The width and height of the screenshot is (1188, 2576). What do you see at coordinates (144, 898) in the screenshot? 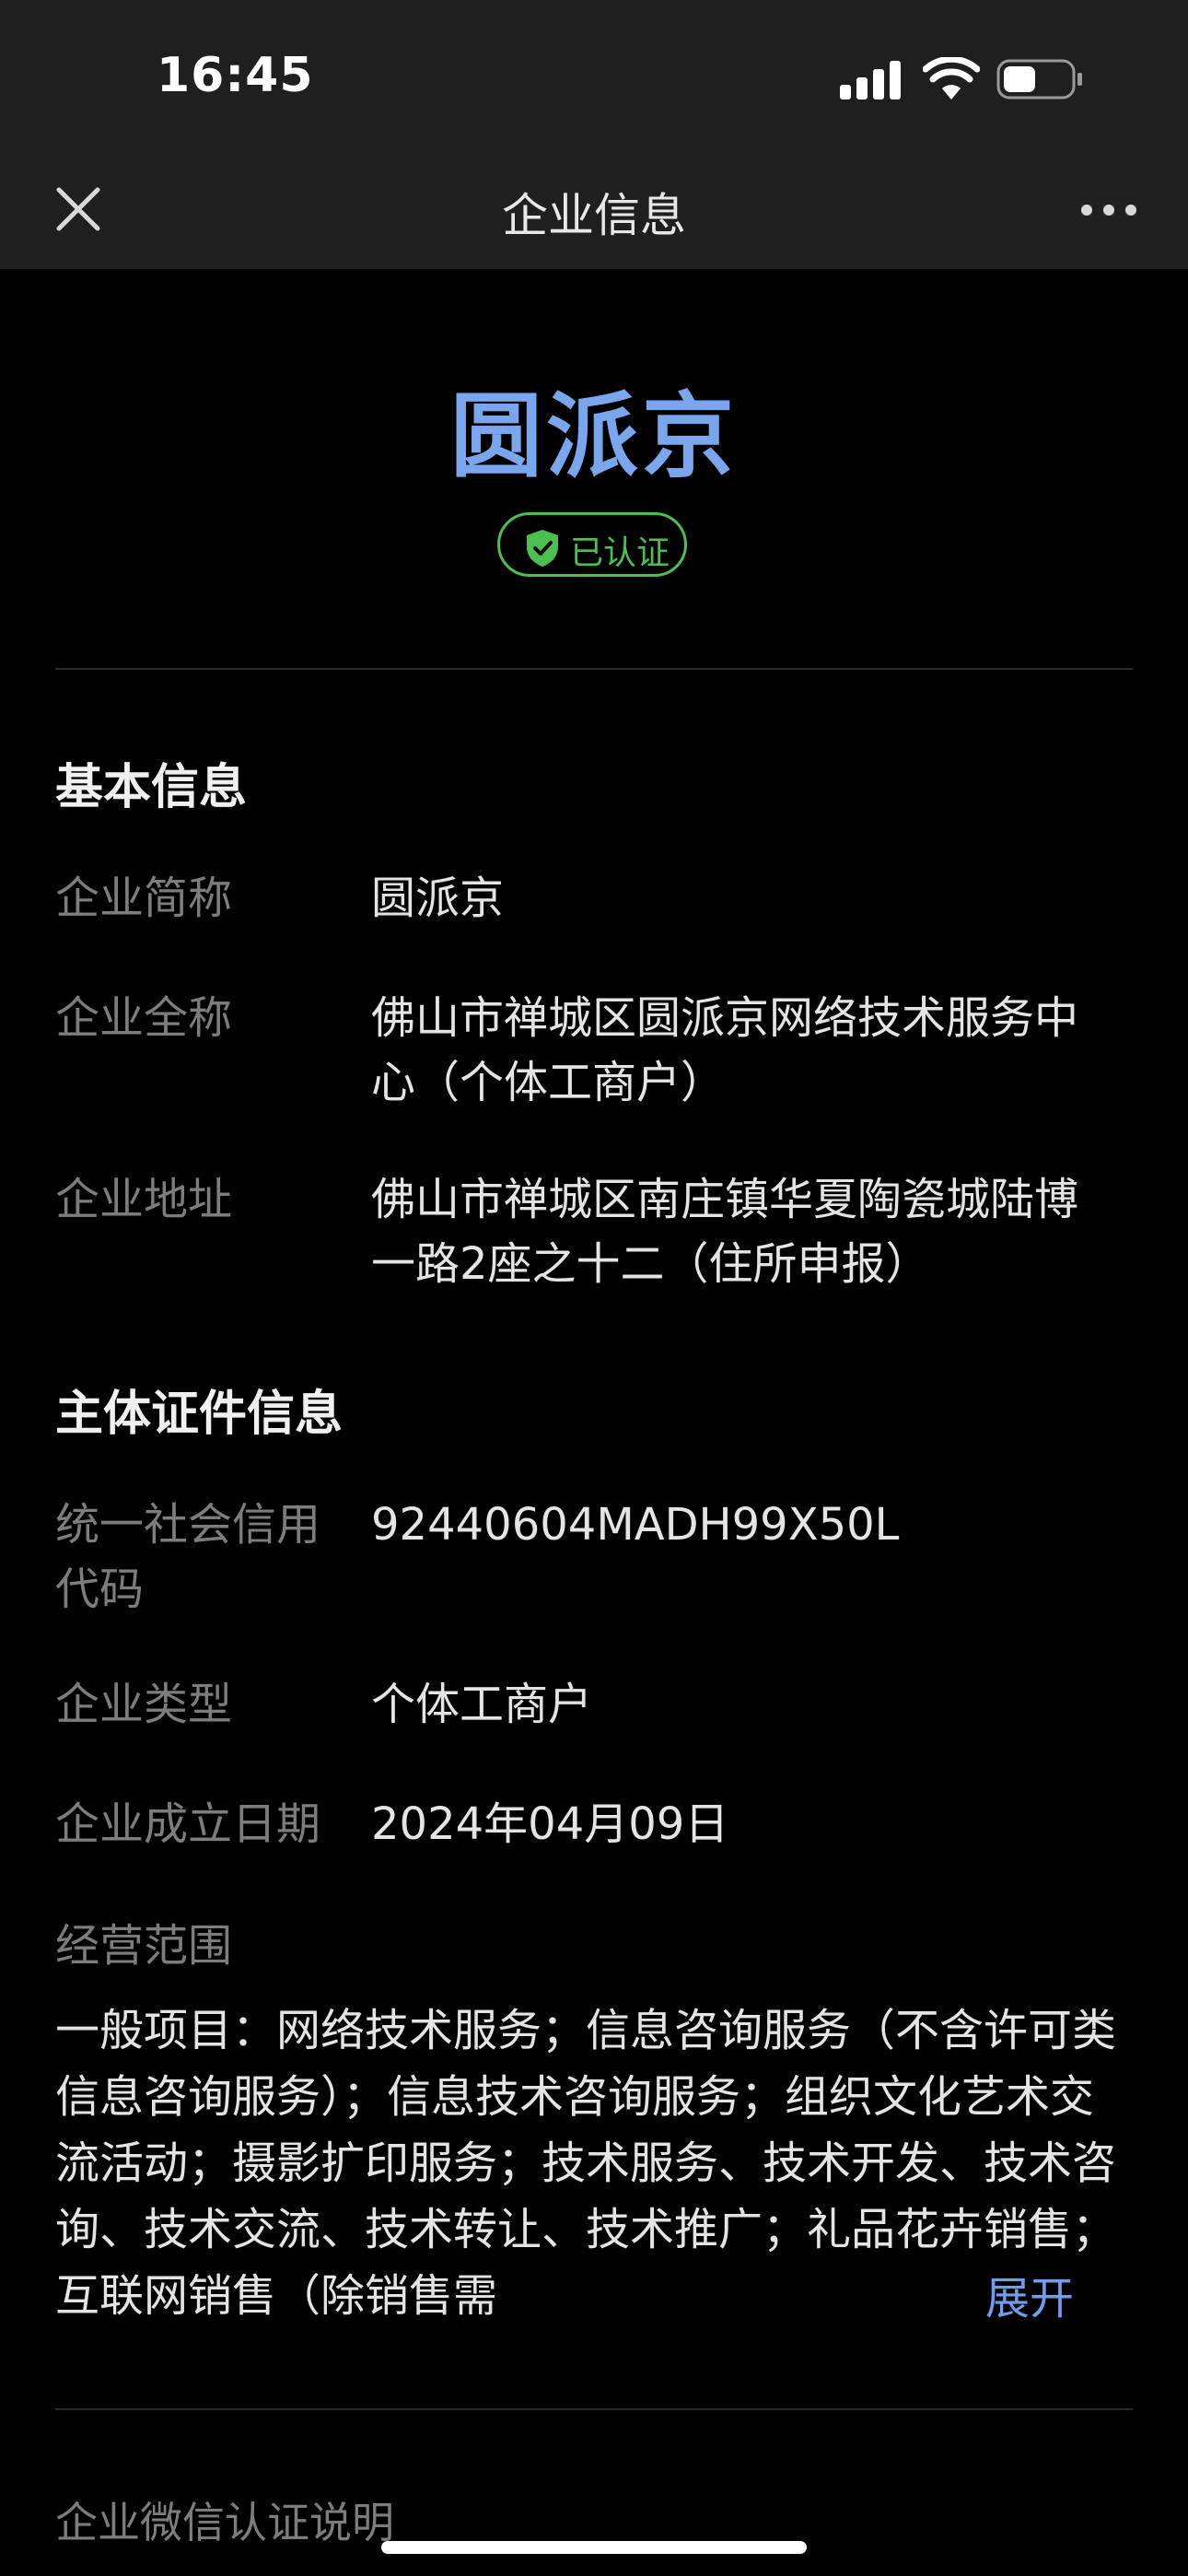
I see `label-short-name: 企业简称` at bounding box center [144, 898].